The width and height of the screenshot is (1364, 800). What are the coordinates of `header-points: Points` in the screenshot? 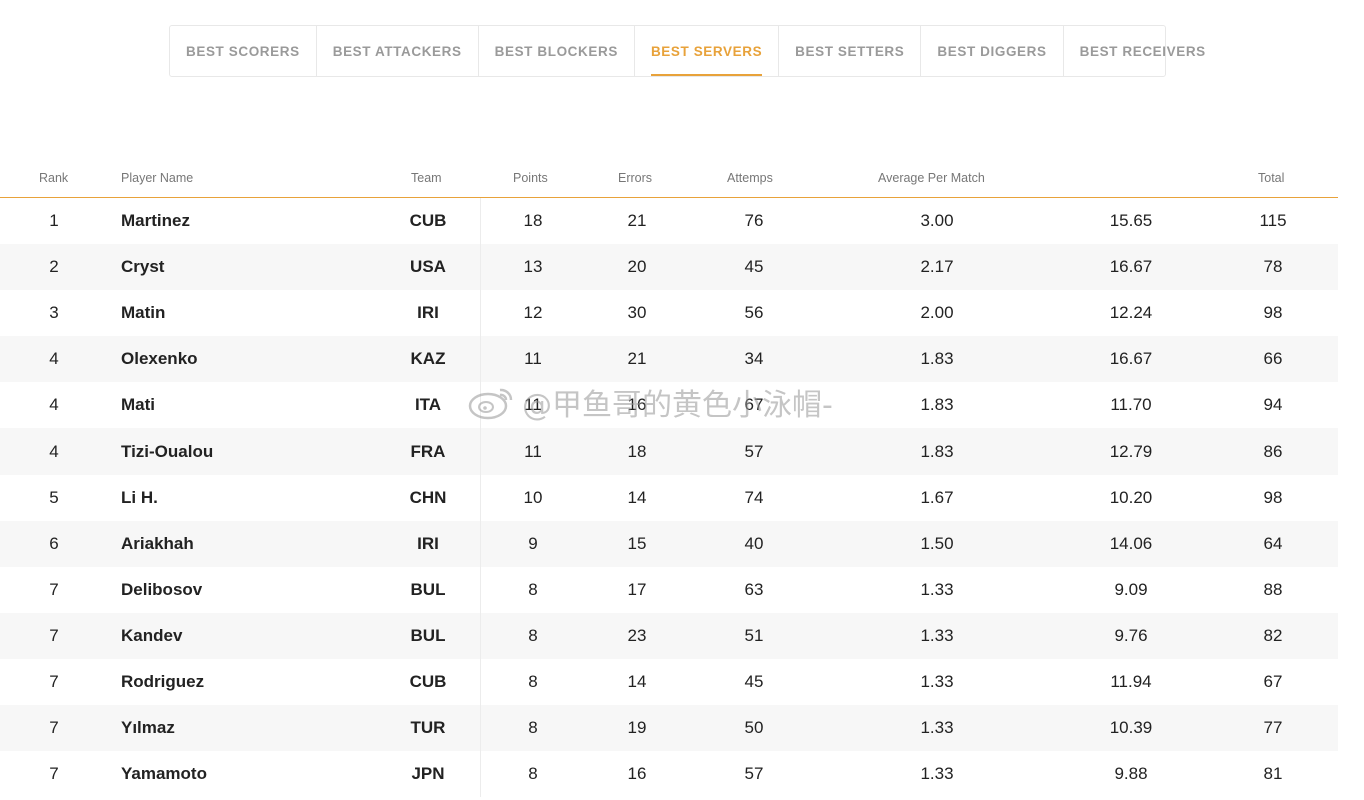 It's located at (530, 178).